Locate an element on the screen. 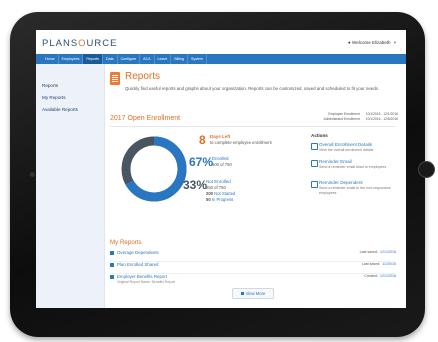 This screenshot has height=342, width=438. nav-home: Home is located at coordinates (50, 59).